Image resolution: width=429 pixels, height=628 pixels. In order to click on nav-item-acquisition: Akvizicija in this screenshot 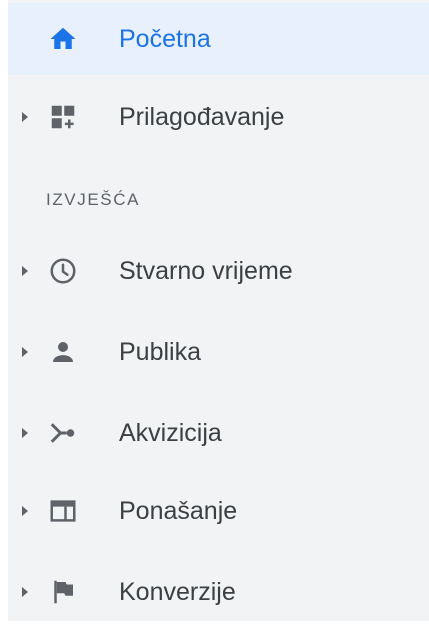, I will do `click(218, 433)`.